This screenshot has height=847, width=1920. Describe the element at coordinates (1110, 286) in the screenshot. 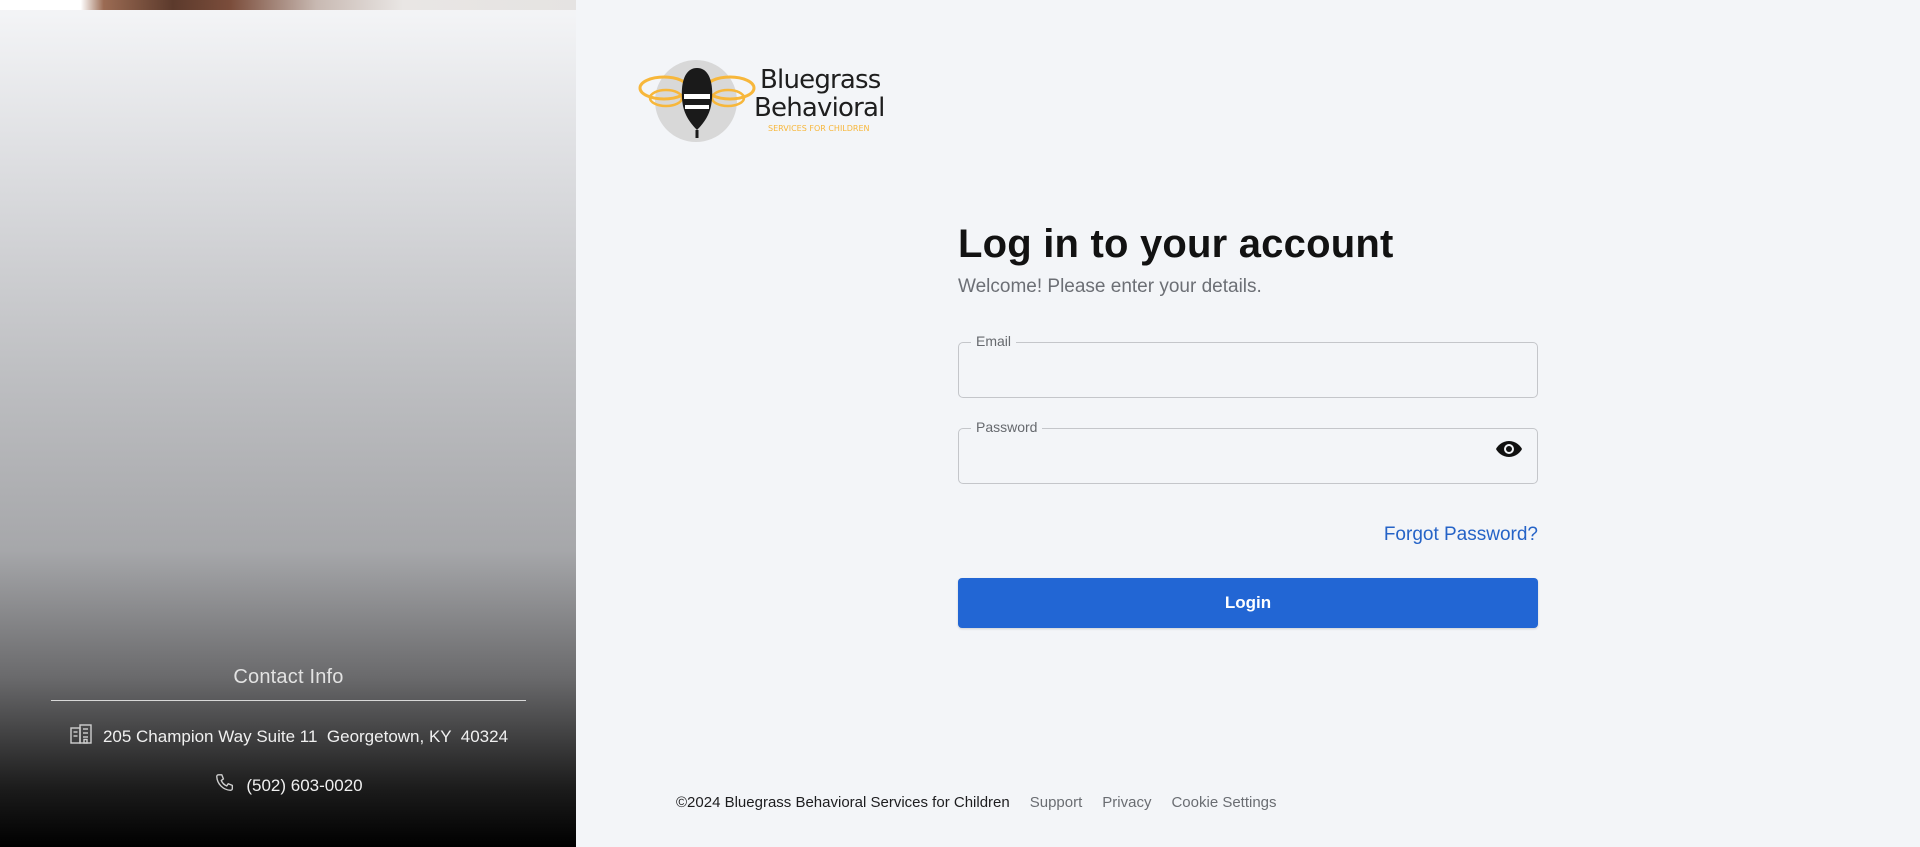

I see `page-subtitle: Welcome! Please enter your details.` at that location.